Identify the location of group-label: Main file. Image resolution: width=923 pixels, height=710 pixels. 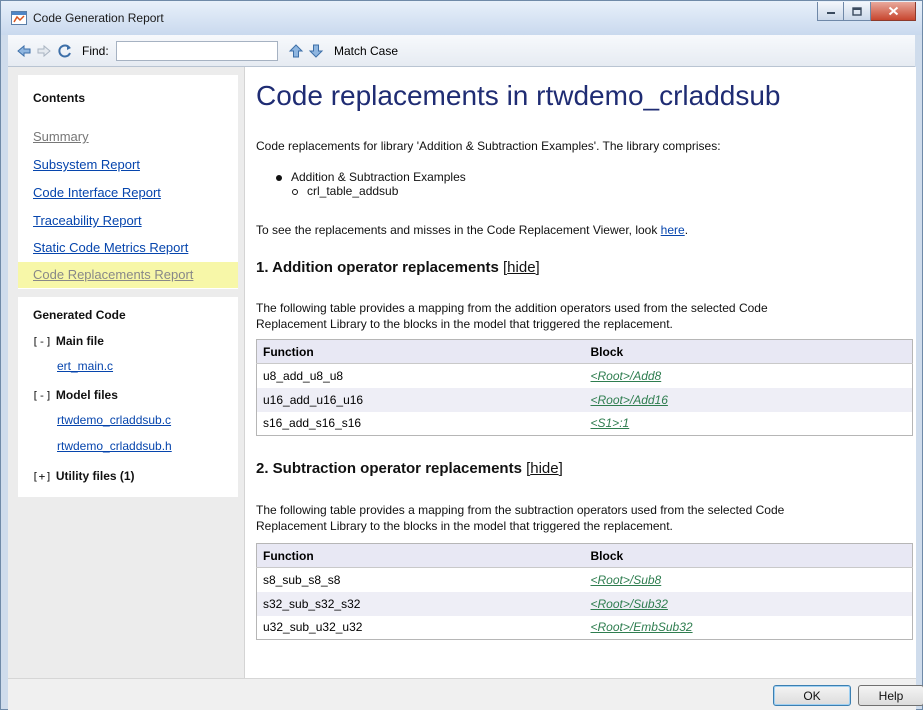
(79, 341).